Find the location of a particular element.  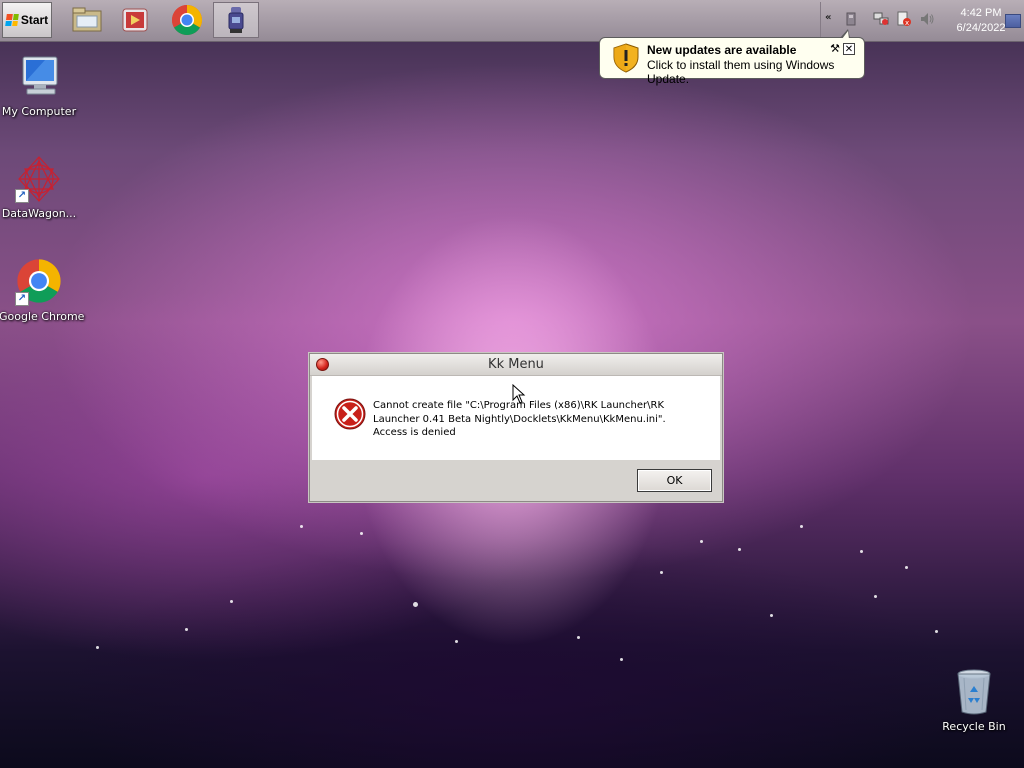

error-icon is located at coordinates (350, 414).